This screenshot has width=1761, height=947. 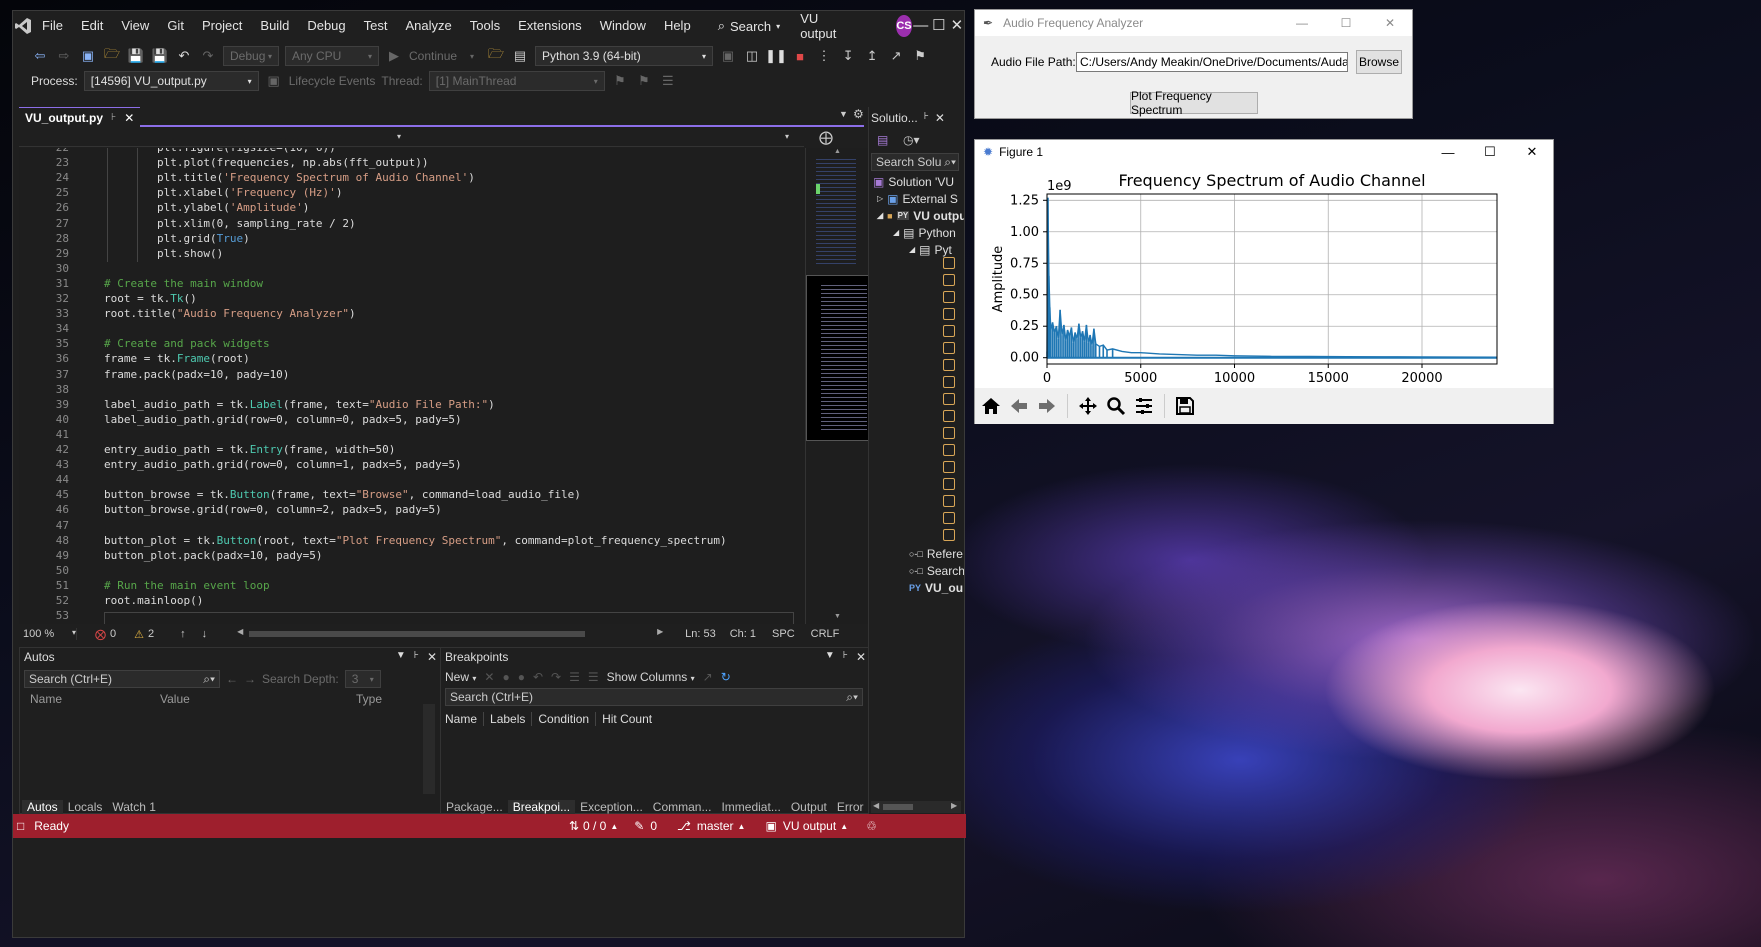 I want to click on gear-icon: ⚙, so click(x=858, y=114).